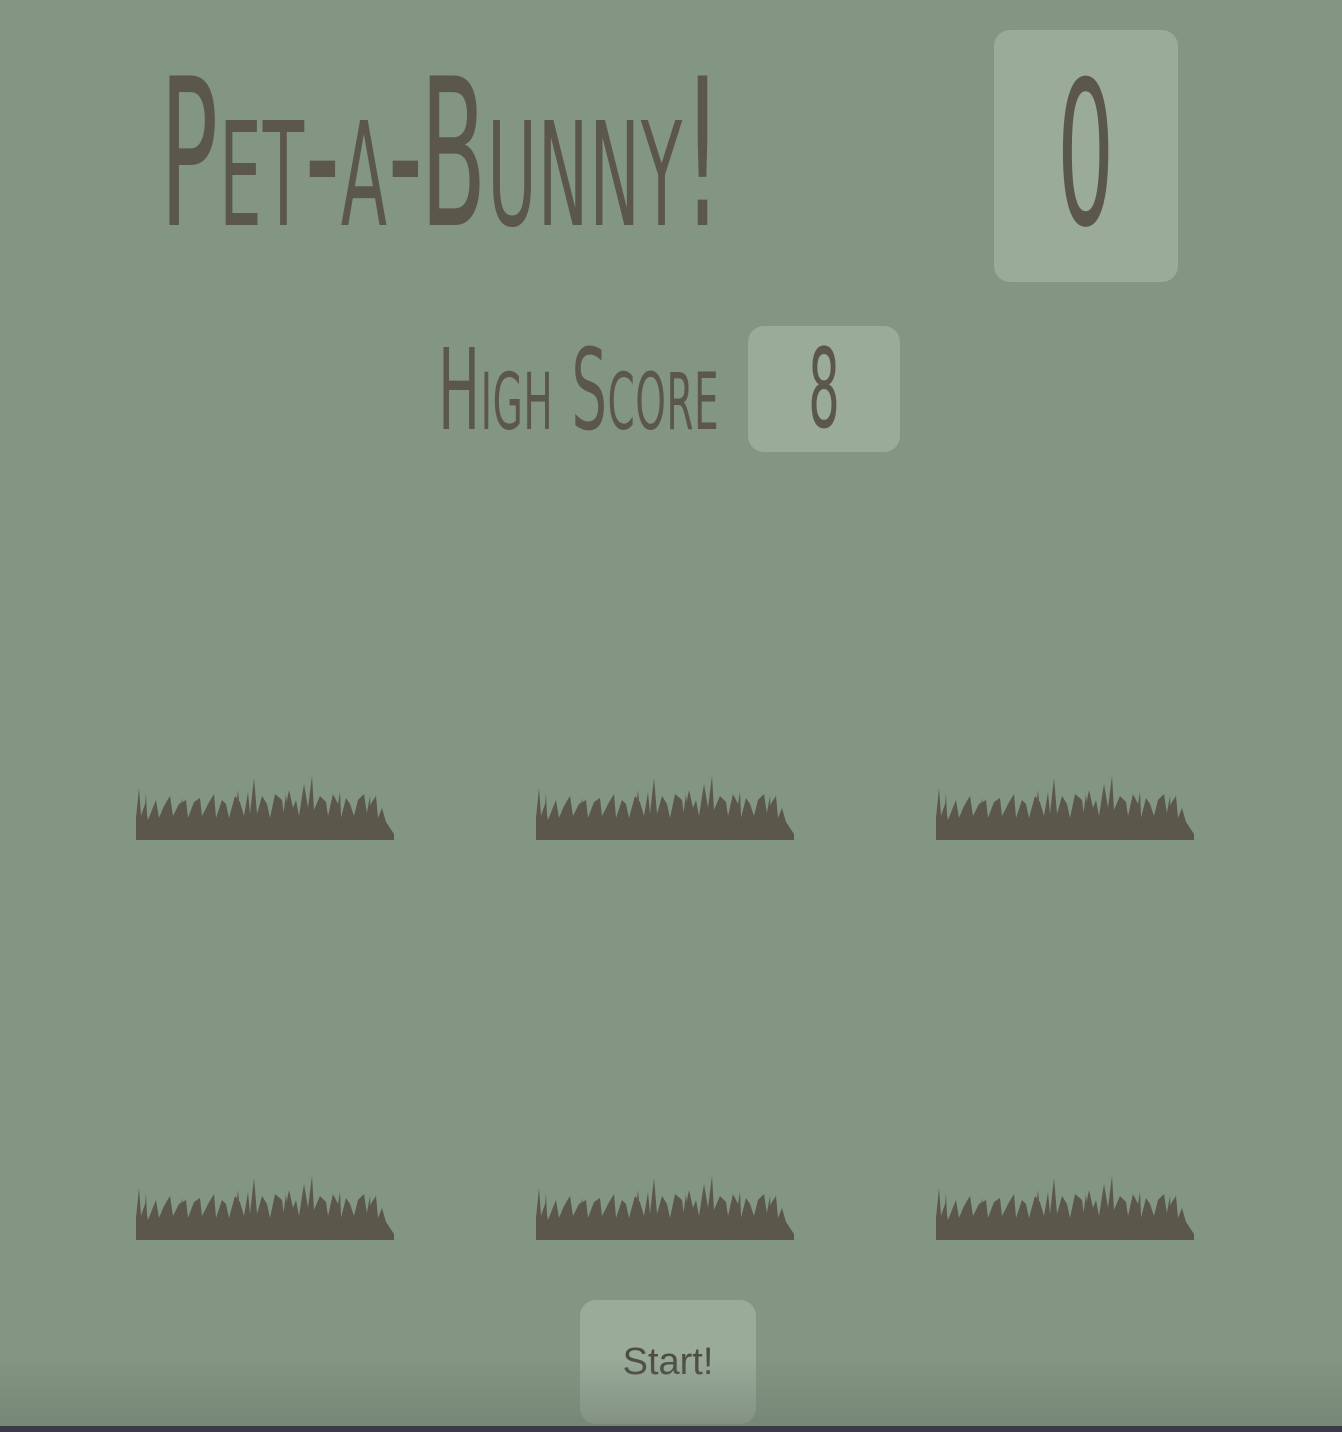 The image size is (1342, 1432). I want to click on game-title: Pet-a-Bunny!, so click(560, 155).